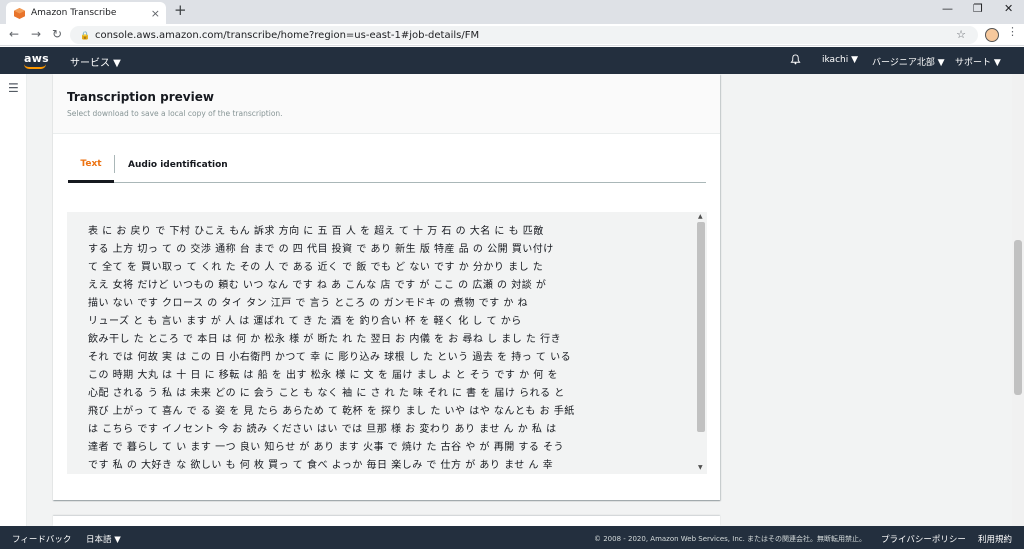 Image resolution: width=1024 pixels, height=549 pixels. Describe the element at coordinates (85, 35) in the screenshot. I see `lock-icon: 🔒` at that location.